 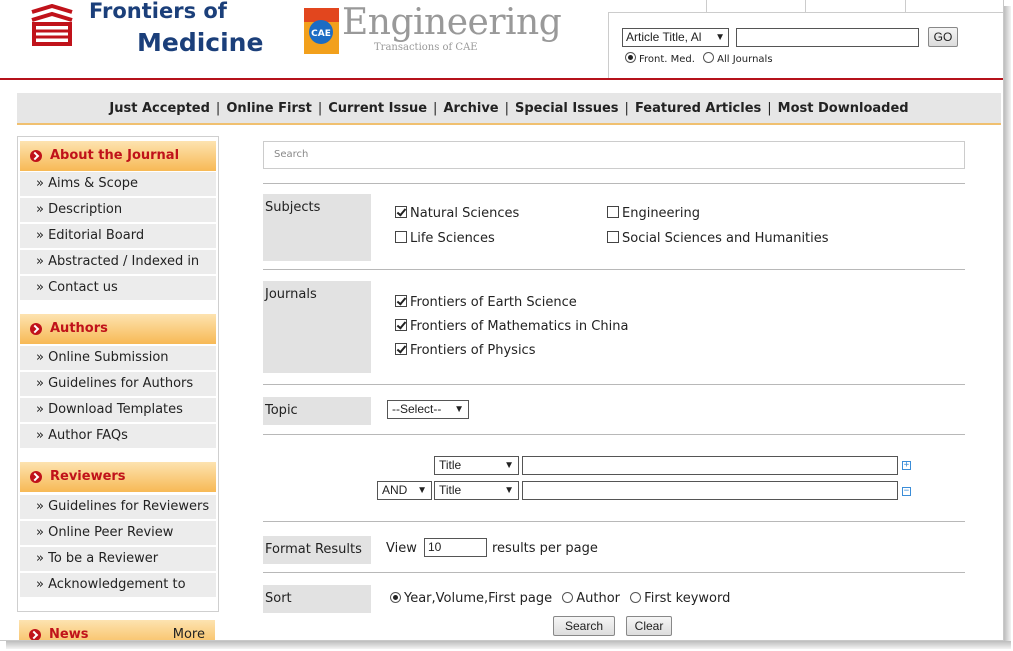 I want to click on sidebar-header-label: About the Journal, so click(x=115, y=155).